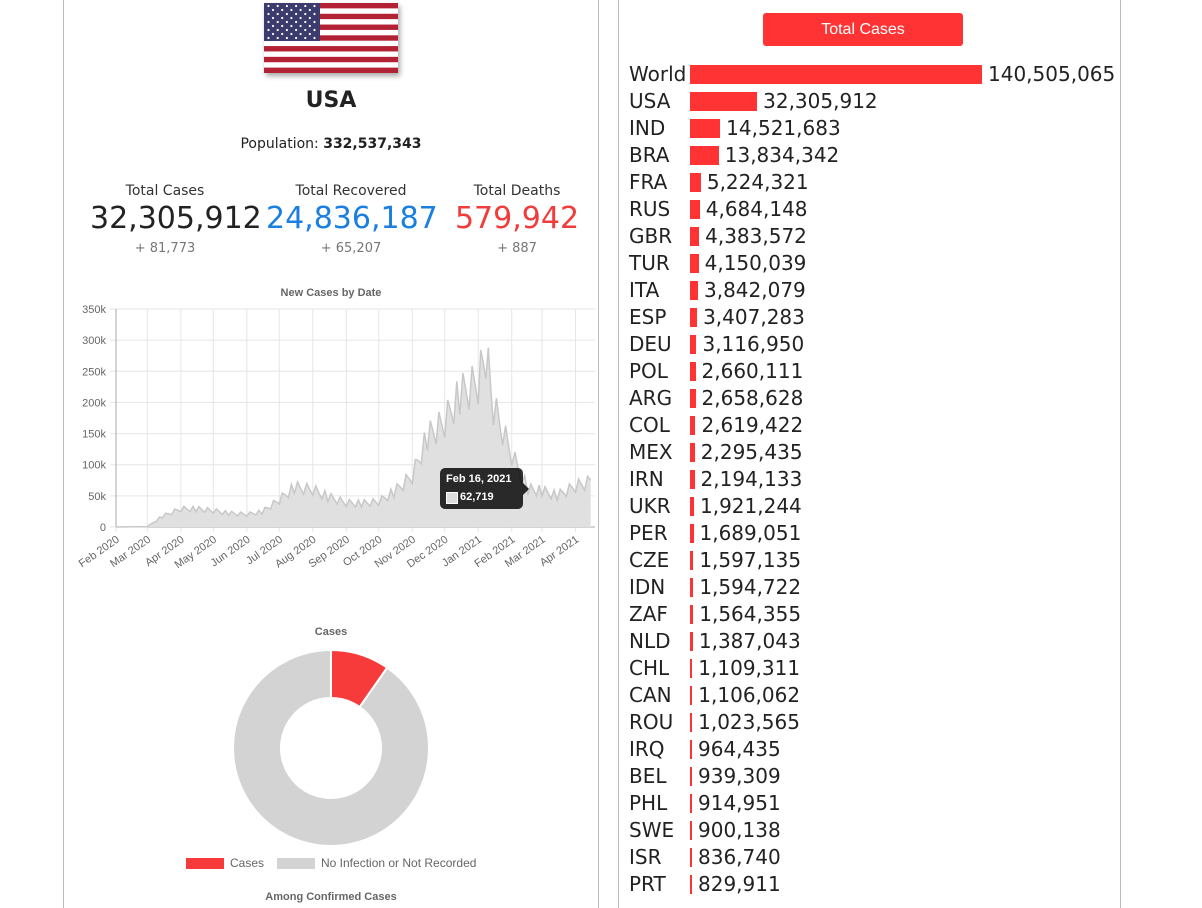 The height and width of the screenshot is (908, 1202). What do you see at coordinates (648, 371) in the screenshot?
I see `country-code: POL` at bounding box center [648, 371].